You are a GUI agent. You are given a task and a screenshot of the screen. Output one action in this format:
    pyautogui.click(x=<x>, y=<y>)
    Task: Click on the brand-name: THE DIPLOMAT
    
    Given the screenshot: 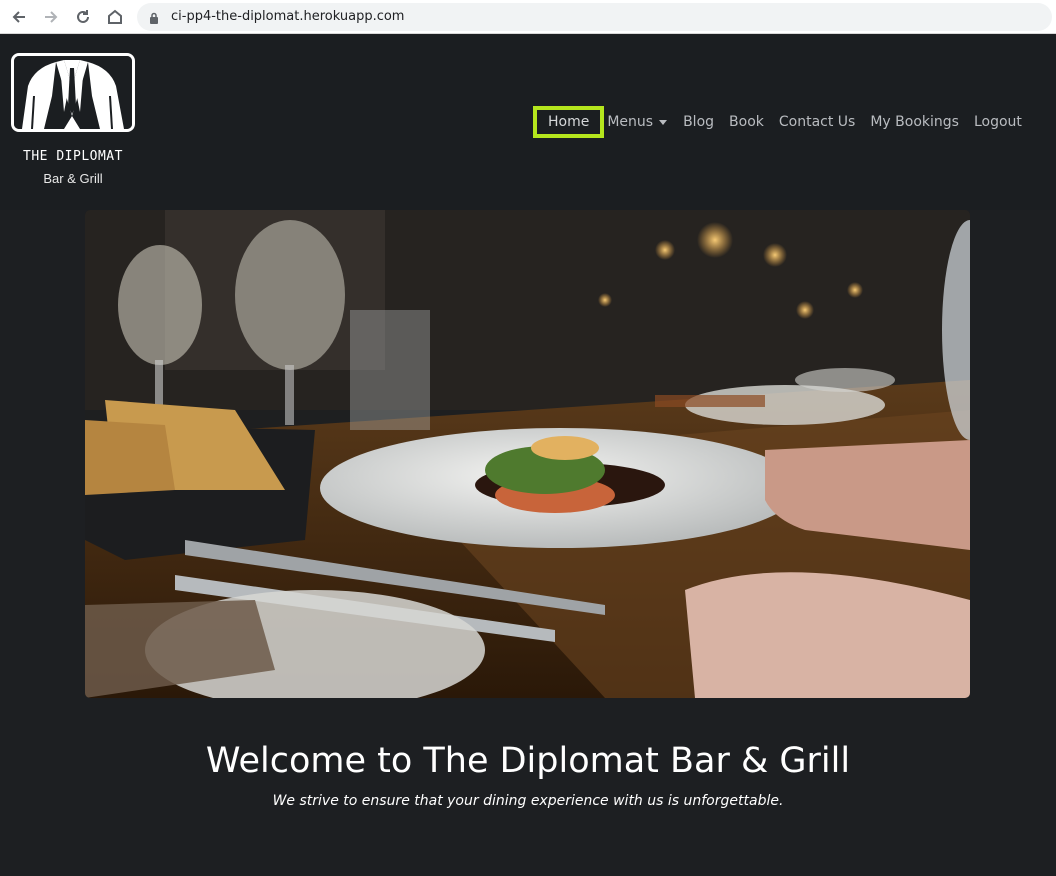 What is the action you would take?
    pyautogui.click(x=73, y=156)
    